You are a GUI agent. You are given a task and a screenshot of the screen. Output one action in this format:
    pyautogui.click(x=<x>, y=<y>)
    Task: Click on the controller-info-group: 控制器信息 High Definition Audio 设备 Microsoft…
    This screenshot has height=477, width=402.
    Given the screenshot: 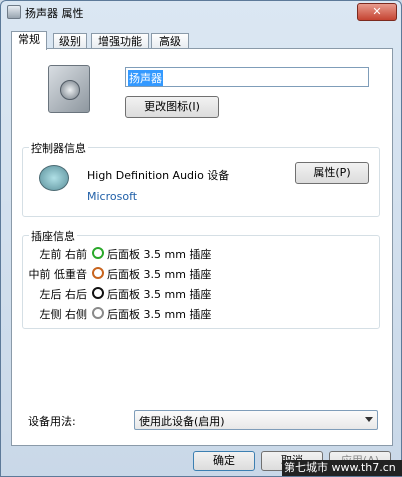 What is the action you would take?
    pyautogui.click(x=201, y=178)
    